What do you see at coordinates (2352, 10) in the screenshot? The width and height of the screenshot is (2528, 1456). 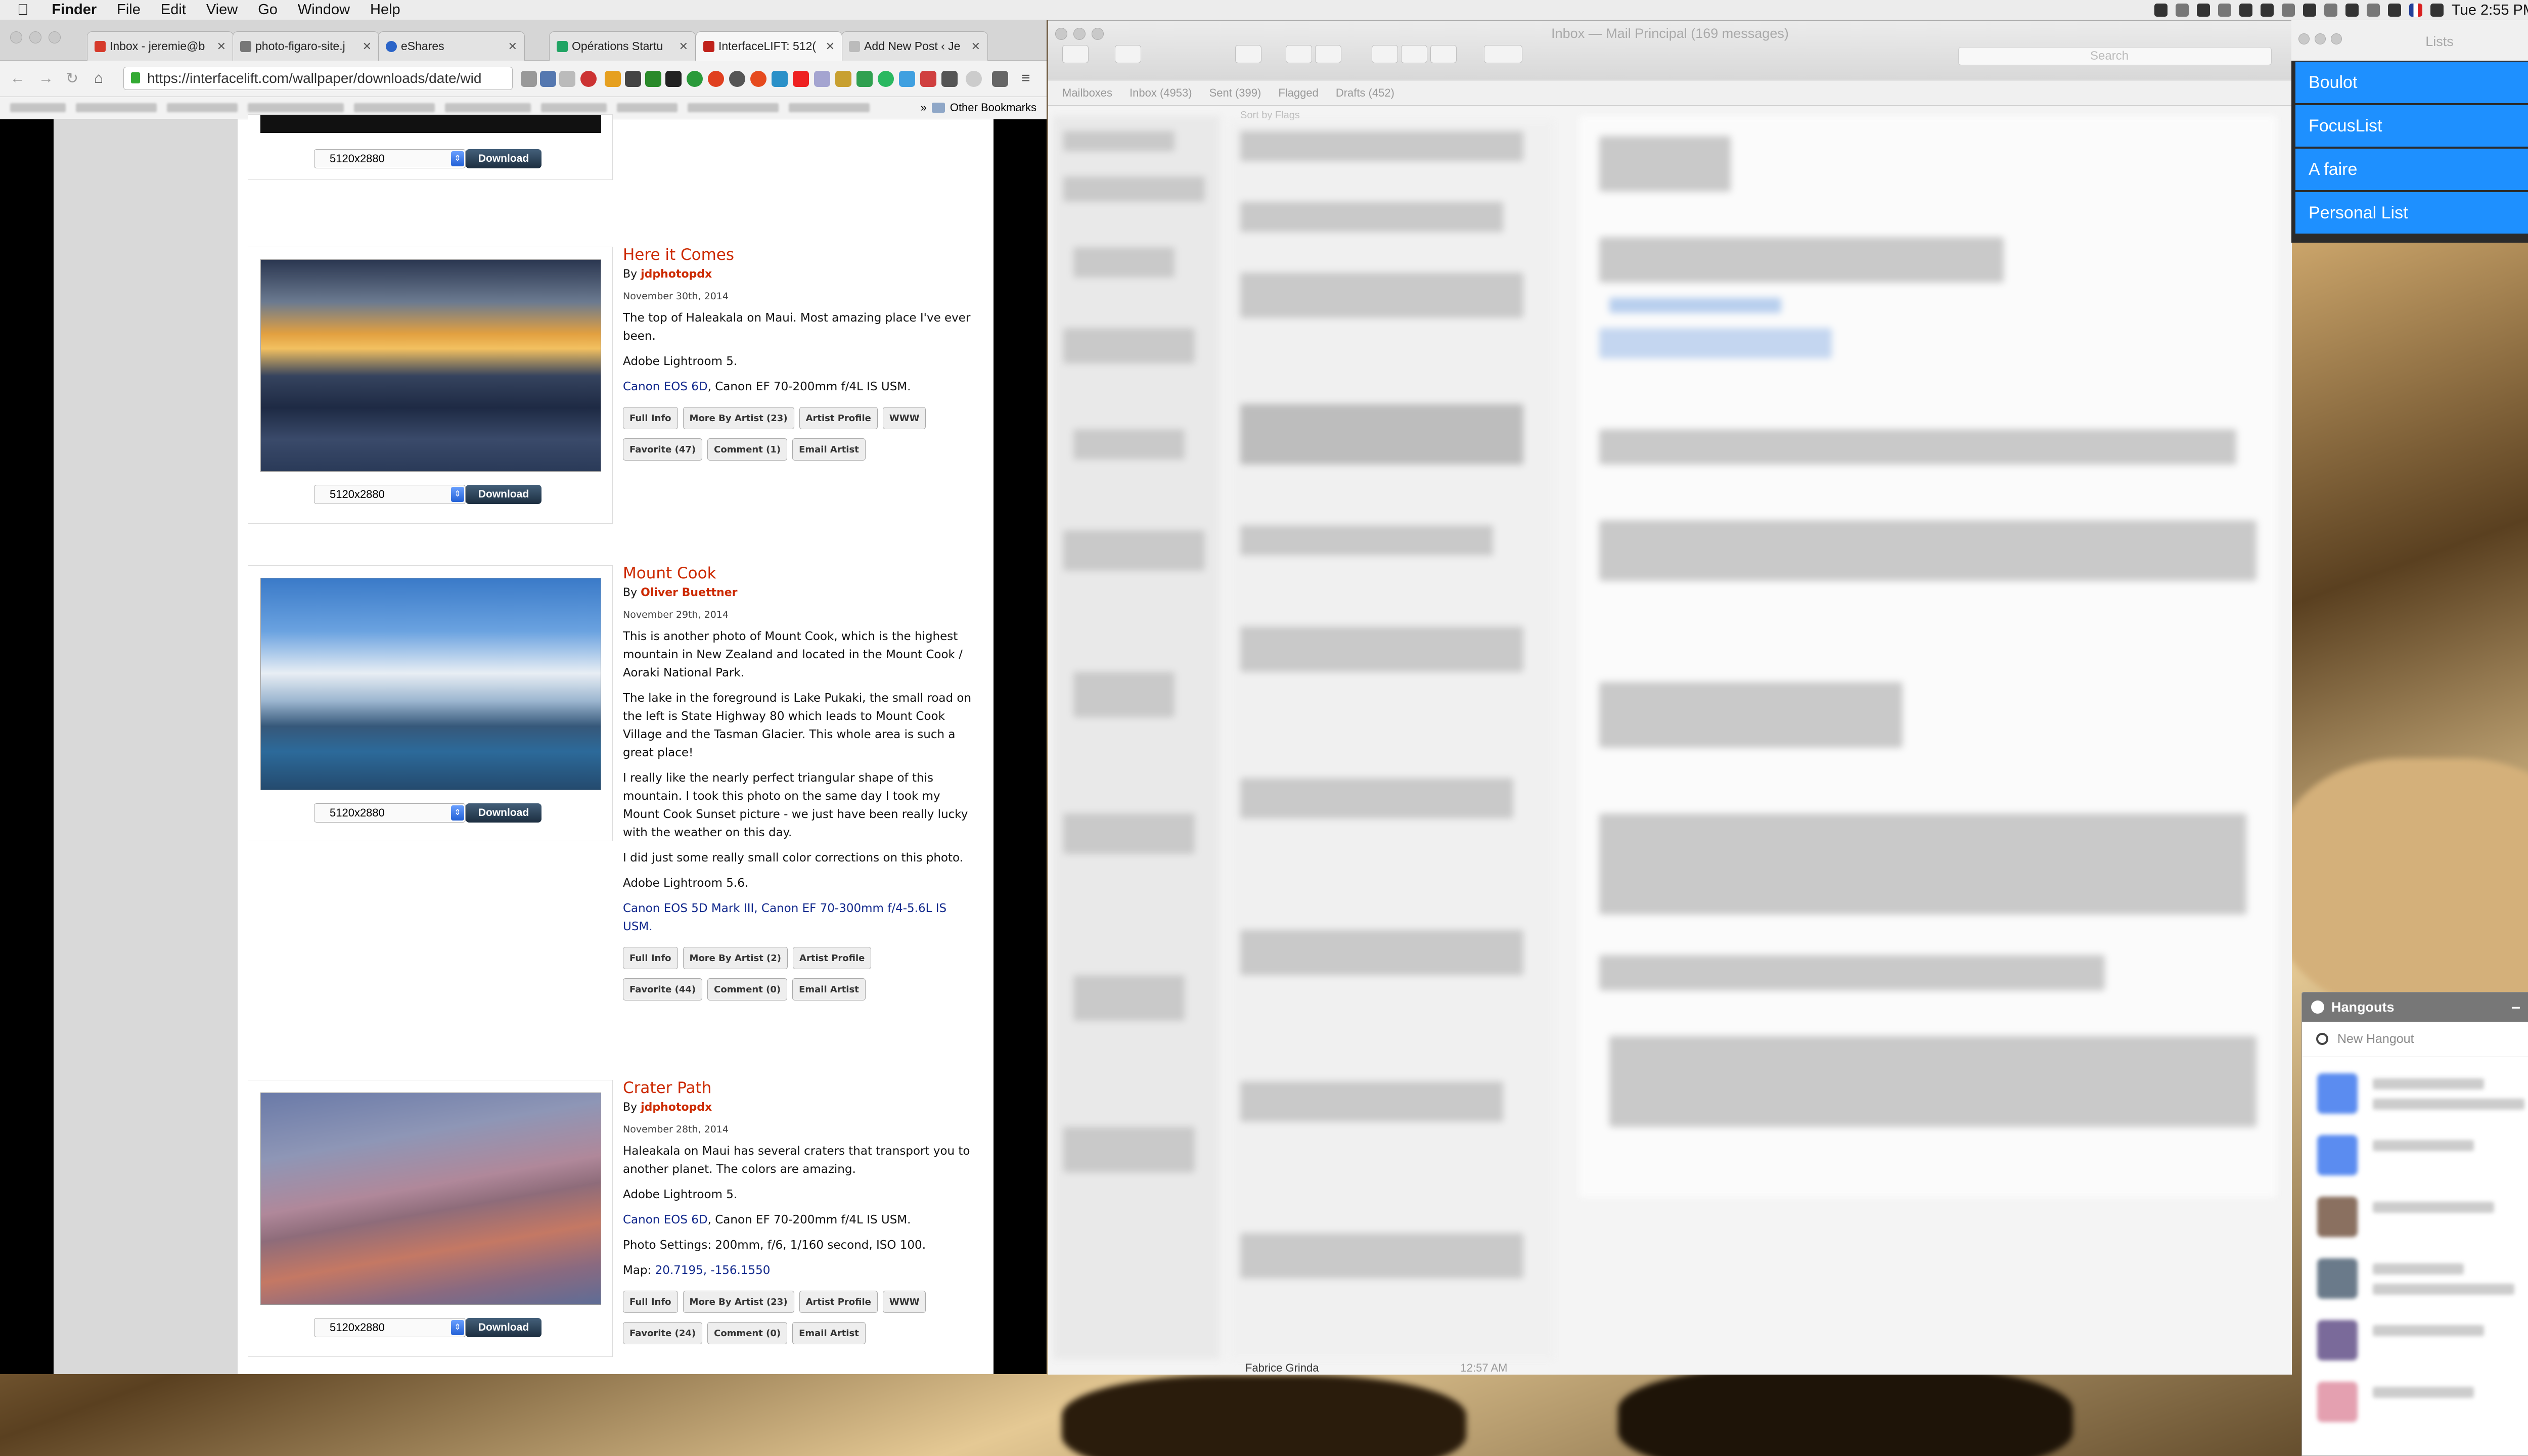 I see `cloud-icon` at bounding box center [2352, 10].